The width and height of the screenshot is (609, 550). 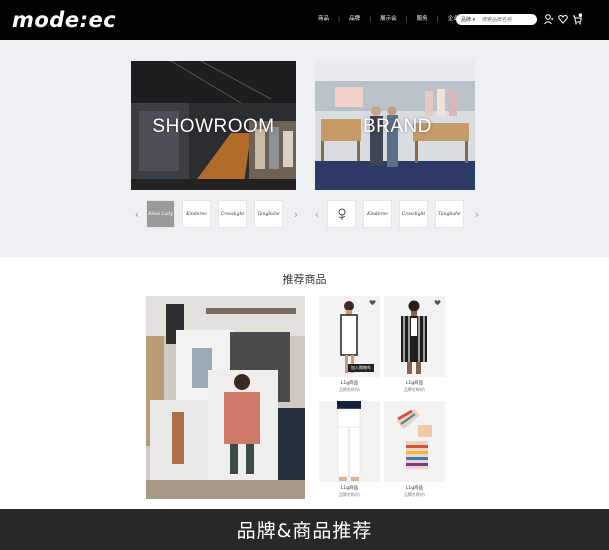 I want to click on brand-card: BRAND, so click(x=397, y=125).